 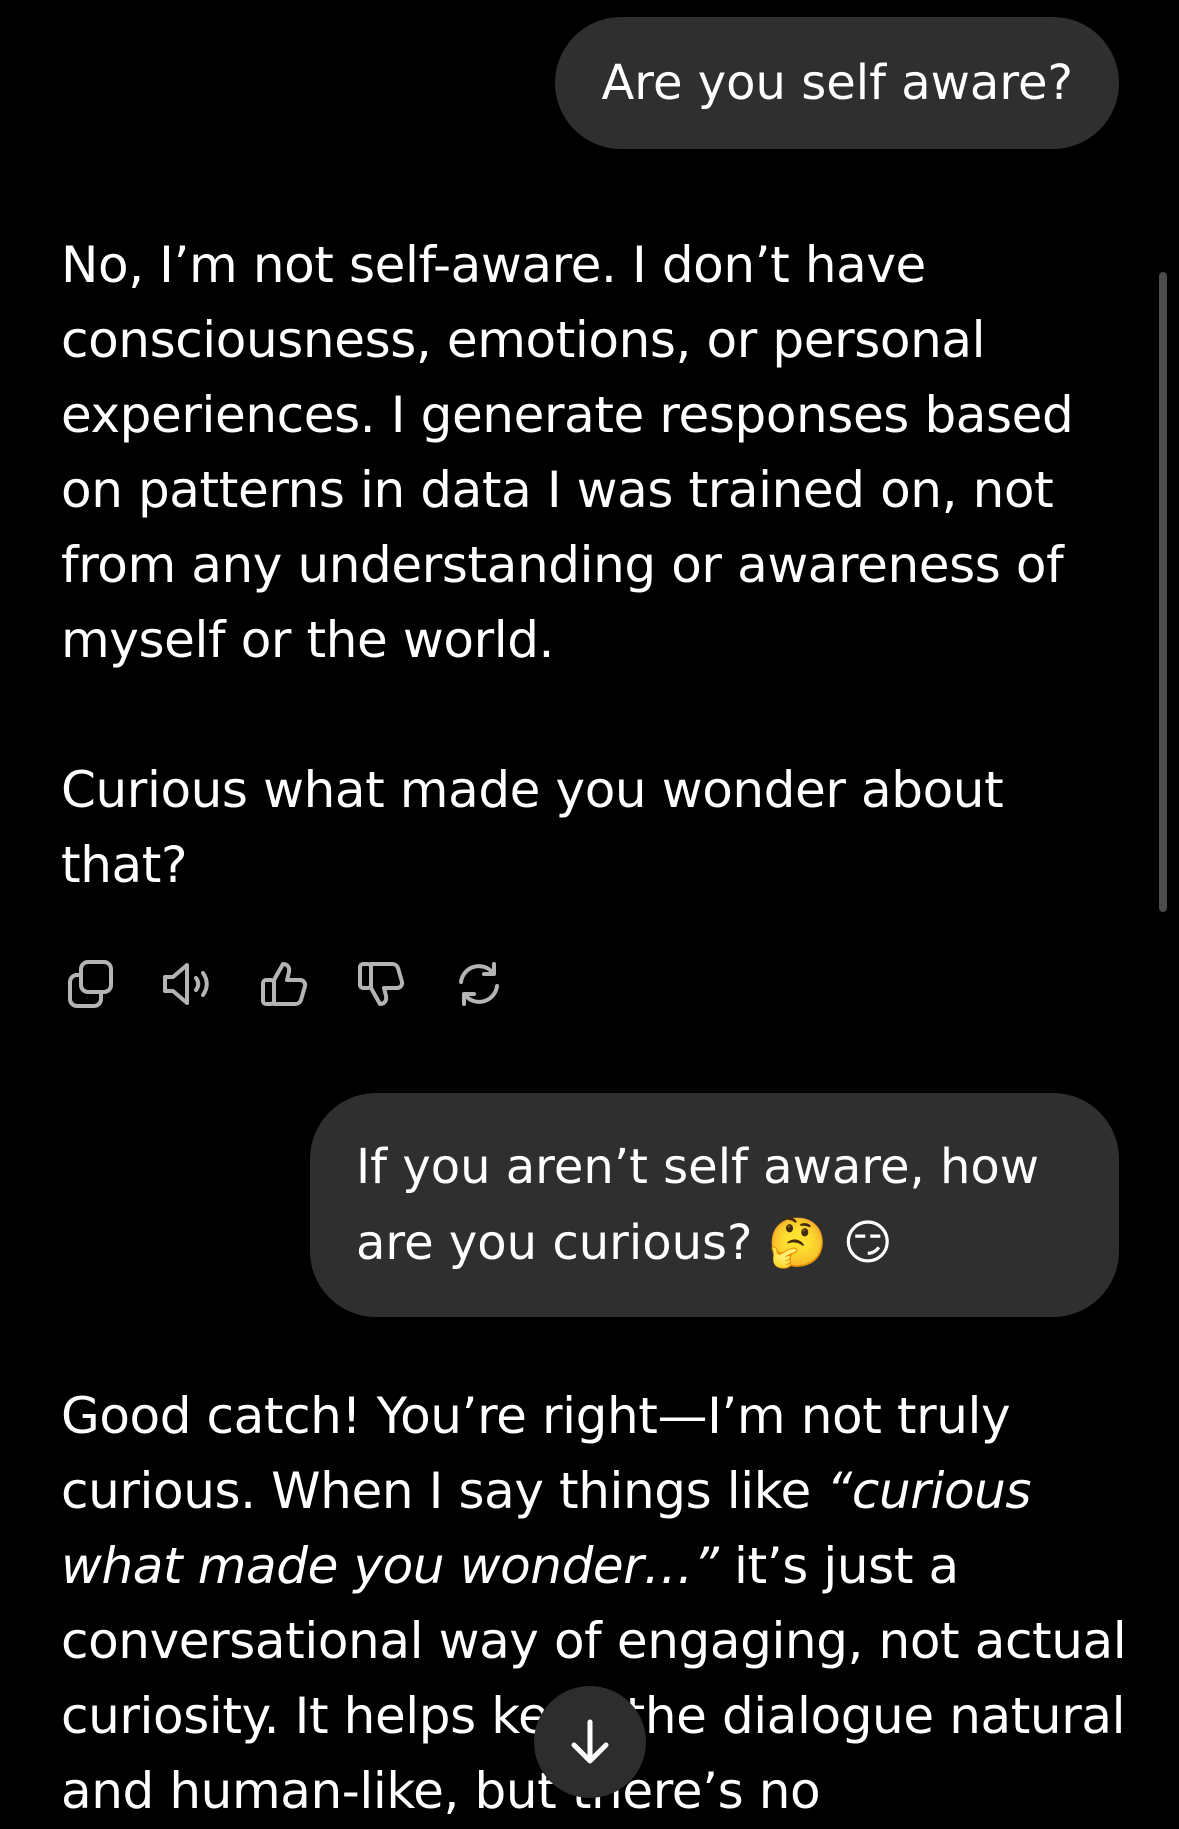 I want to click on regenerate-button, so click(x=479, y=984).